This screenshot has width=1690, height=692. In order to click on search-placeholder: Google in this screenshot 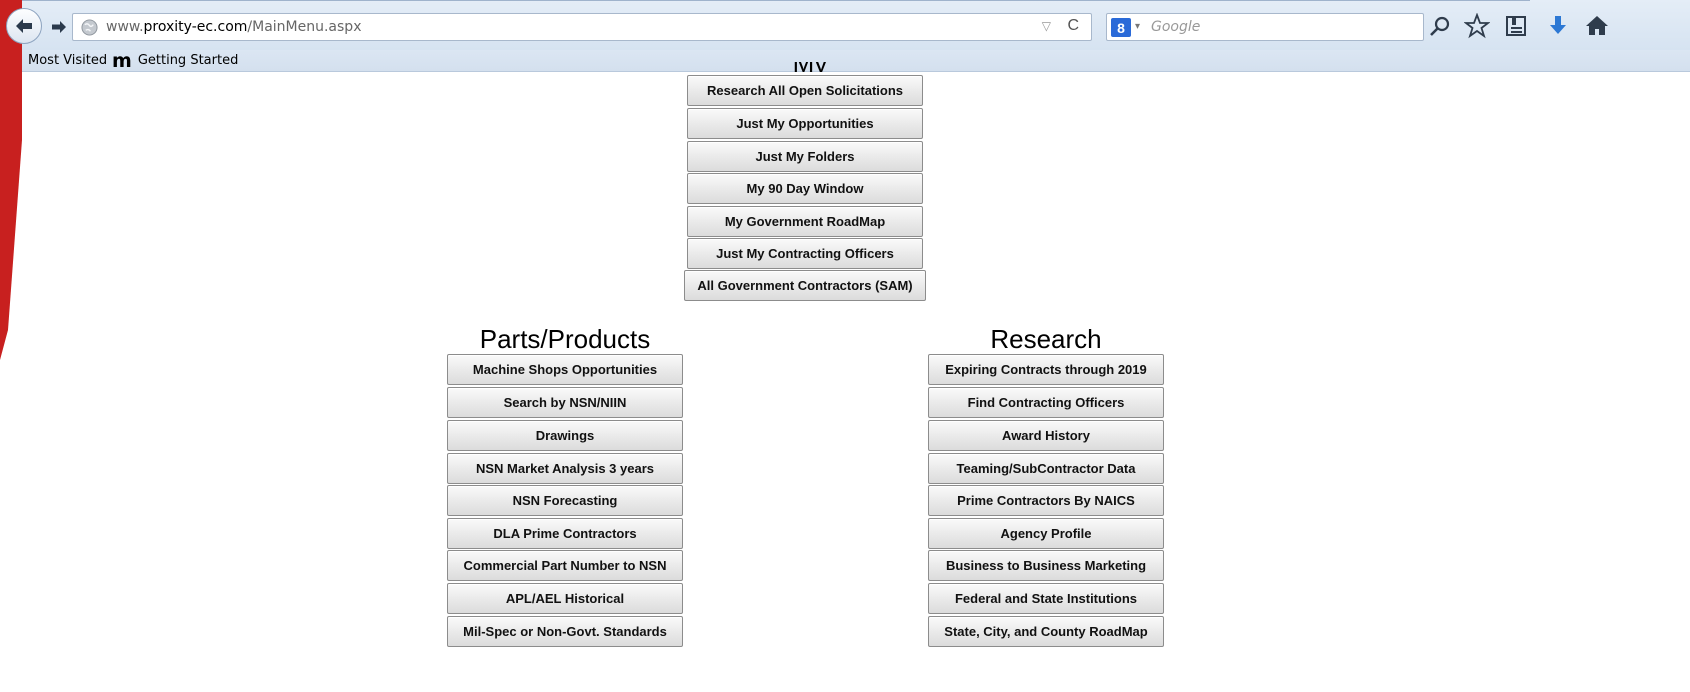, I will do `click(1176, 27)`.